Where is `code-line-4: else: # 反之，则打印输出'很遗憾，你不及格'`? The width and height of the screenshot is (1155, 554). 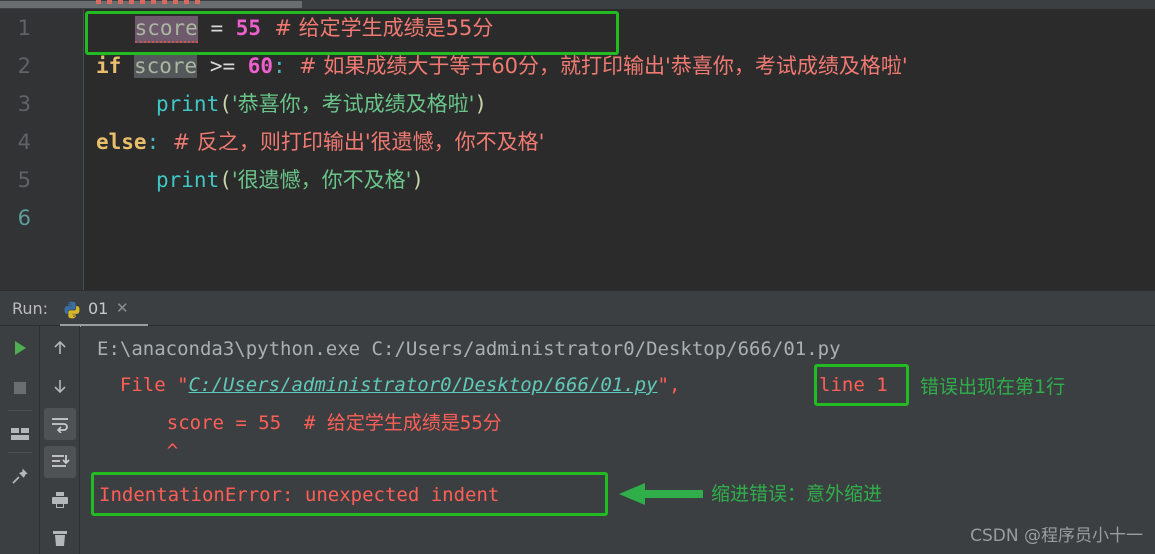 code-line-4: else: # 反之，则打印输出'很遗憾，你不及格' is located at coordinates (320, 142).